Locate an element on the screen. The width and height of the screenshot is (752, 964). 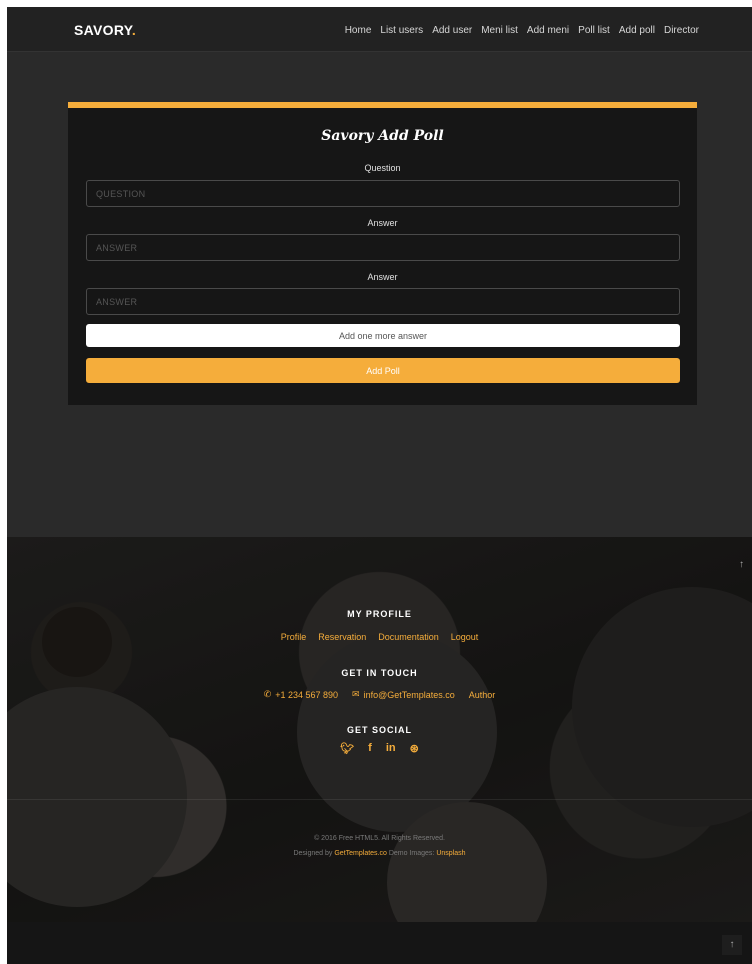
brand-name: SAVORY is located at coordinates (103, 30).